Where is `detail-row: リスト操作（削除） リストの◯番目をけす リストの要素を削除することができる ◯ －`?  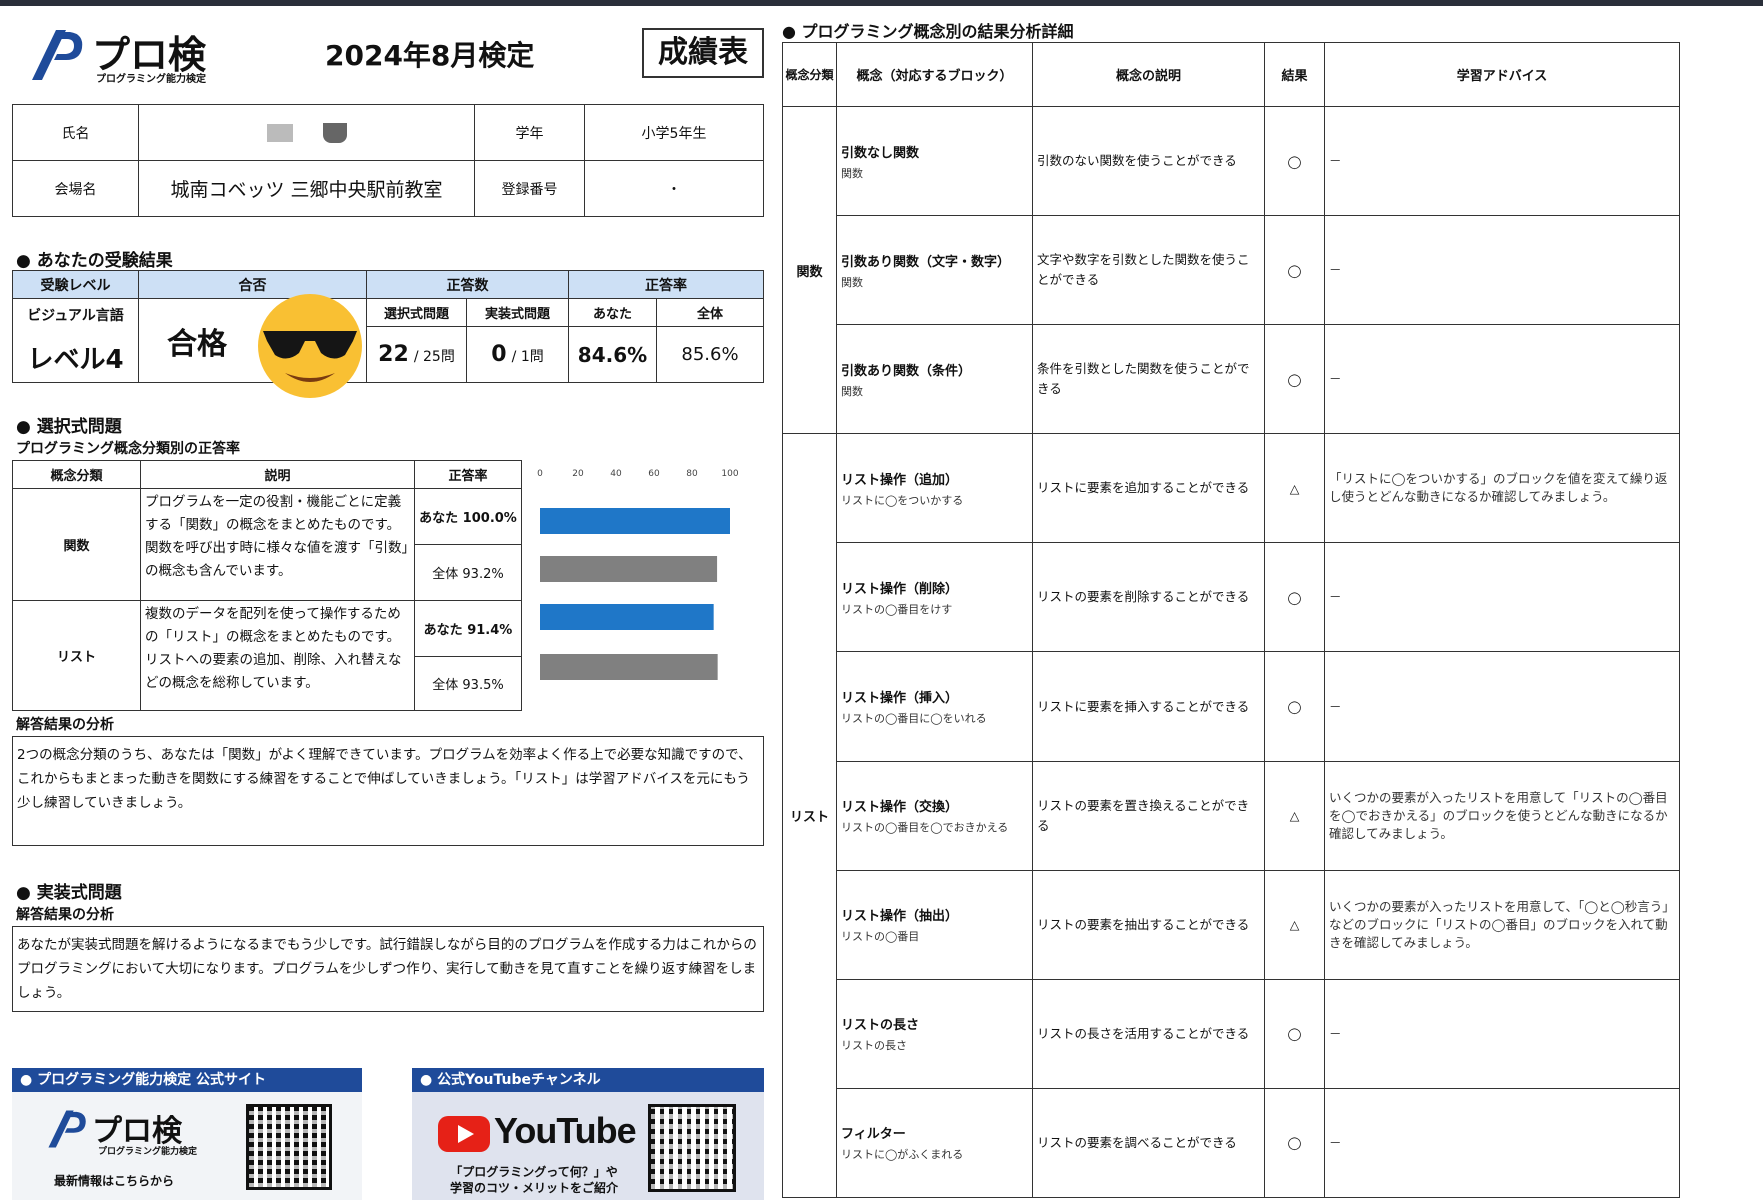 detail-row: リスト操作（削除） リストの◯番目をけす リストの要素を削除することができる ◯ － is located at coordinates (1231, 597).